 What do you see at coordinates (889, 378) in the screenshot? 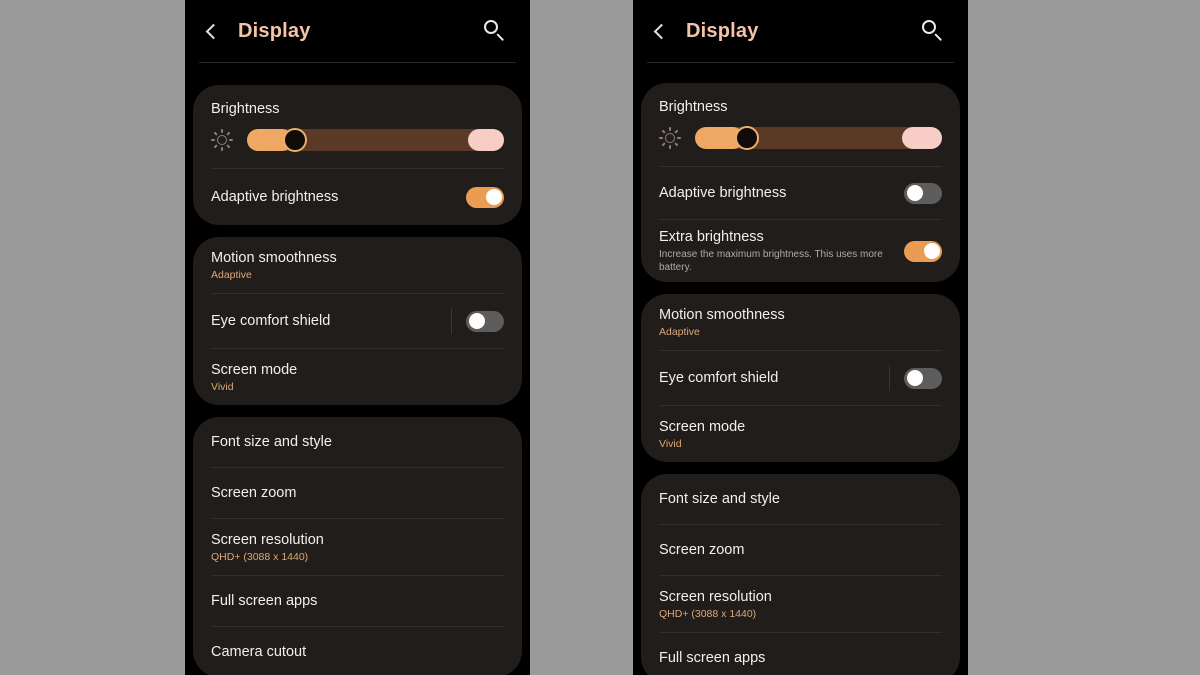
I see `toggle-divider` at bounding box center [889, 378].